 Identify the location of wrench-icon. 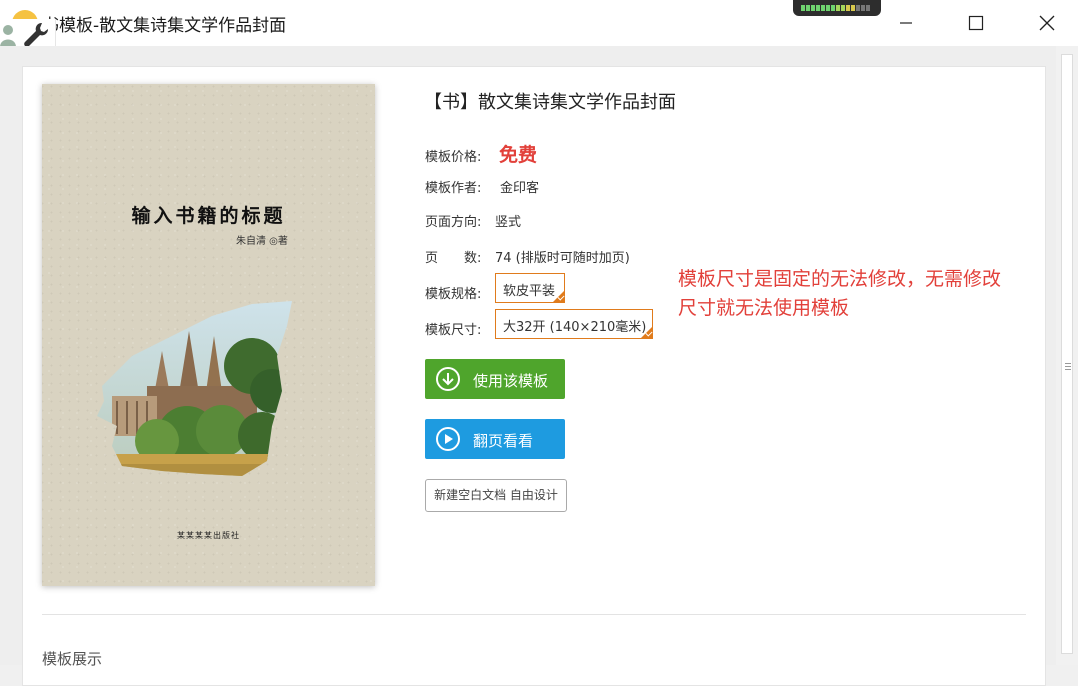
(36, 34).